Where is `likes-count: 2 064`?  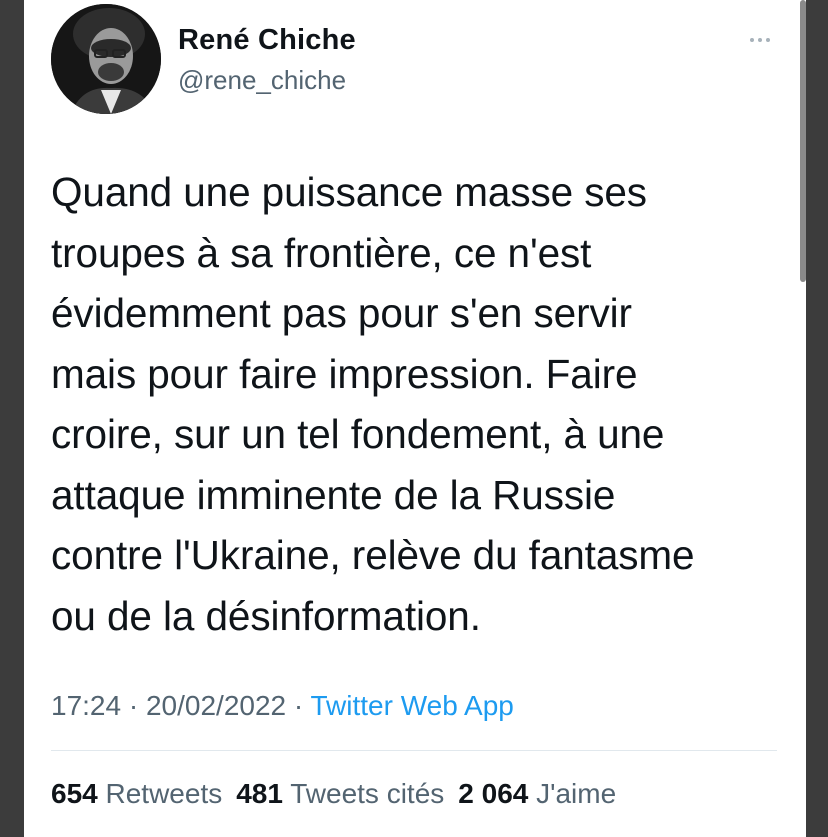 likes-count: 2 064 is located at coordinates (493, 793).